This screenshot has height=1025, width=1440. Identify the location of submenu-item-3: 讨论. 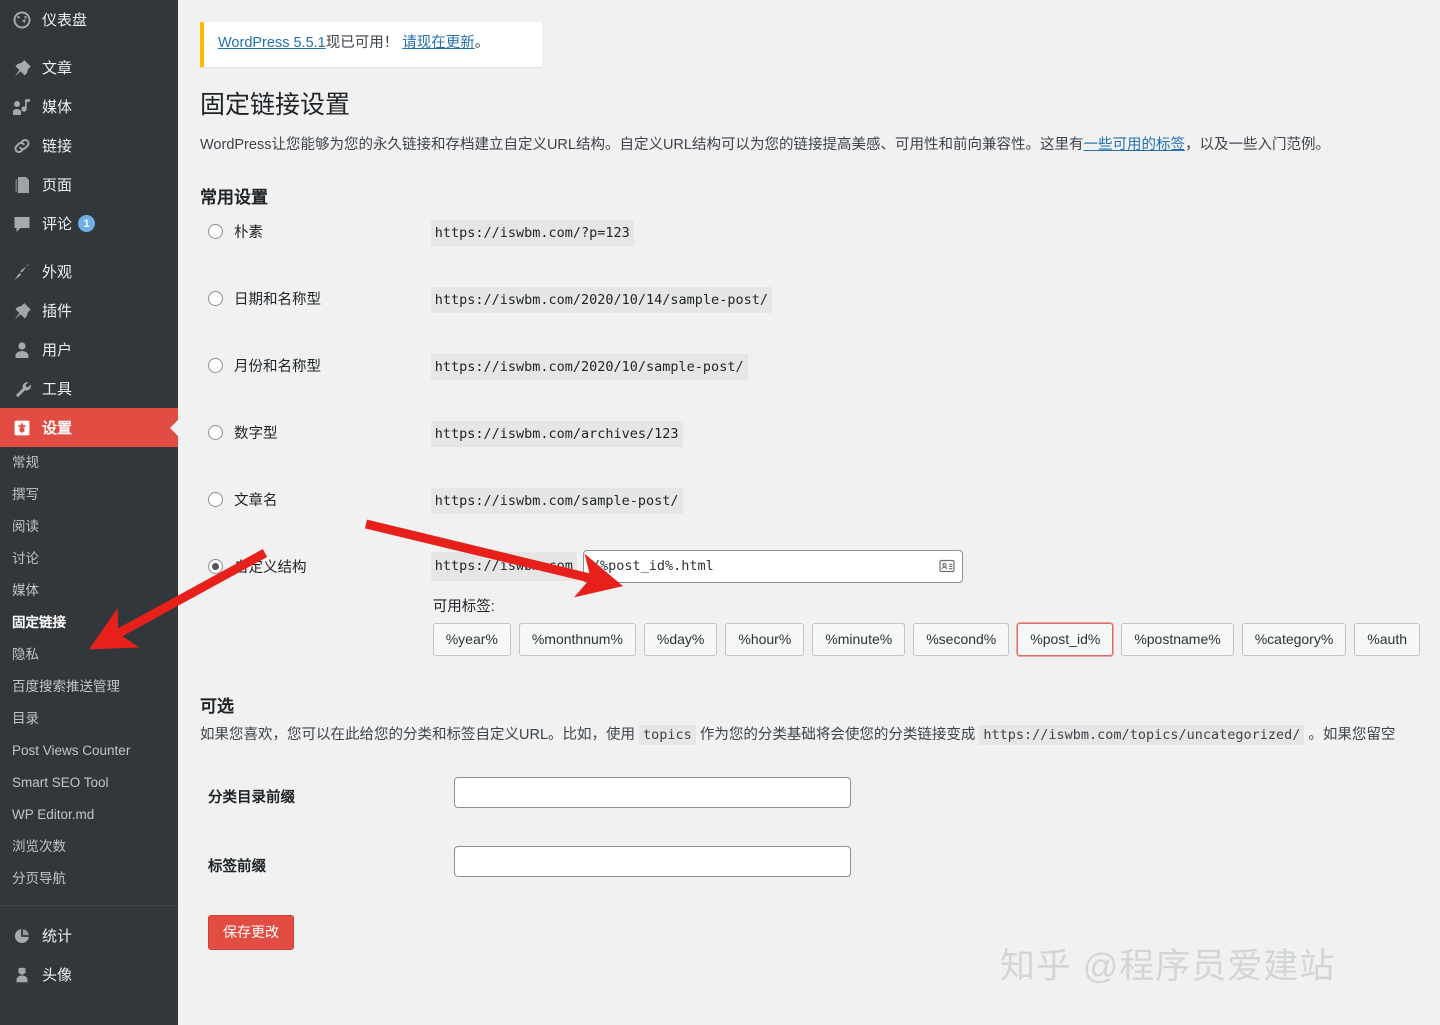
(89, 559).